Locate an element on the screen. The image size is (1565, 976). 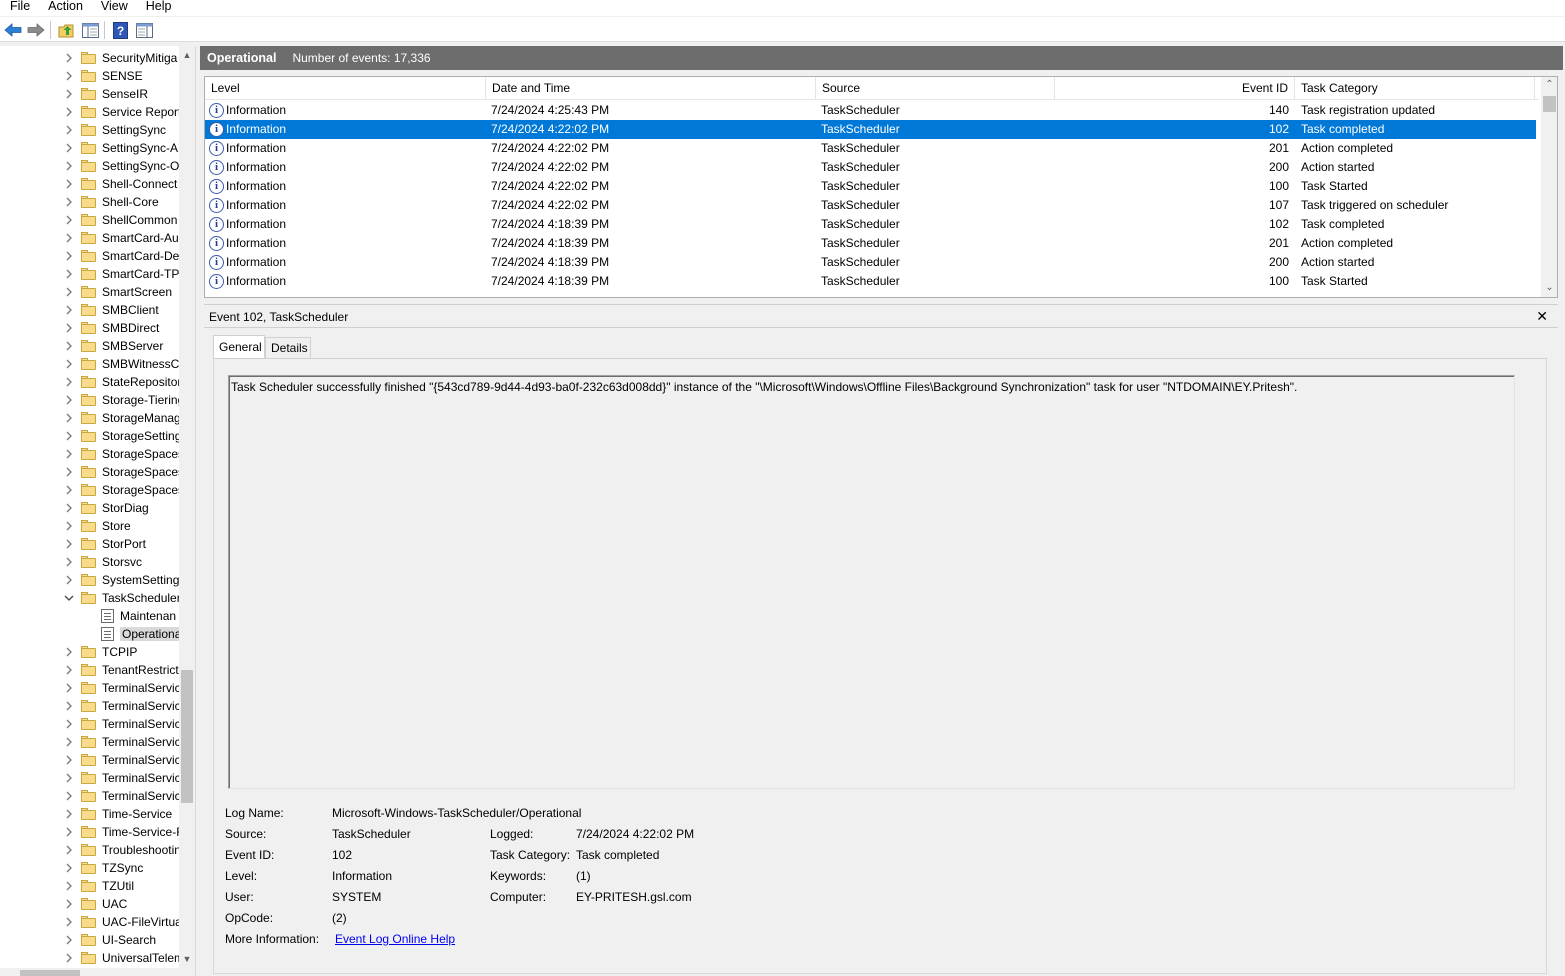
tree-item: Maintenan is located at coordinates (138, 616).